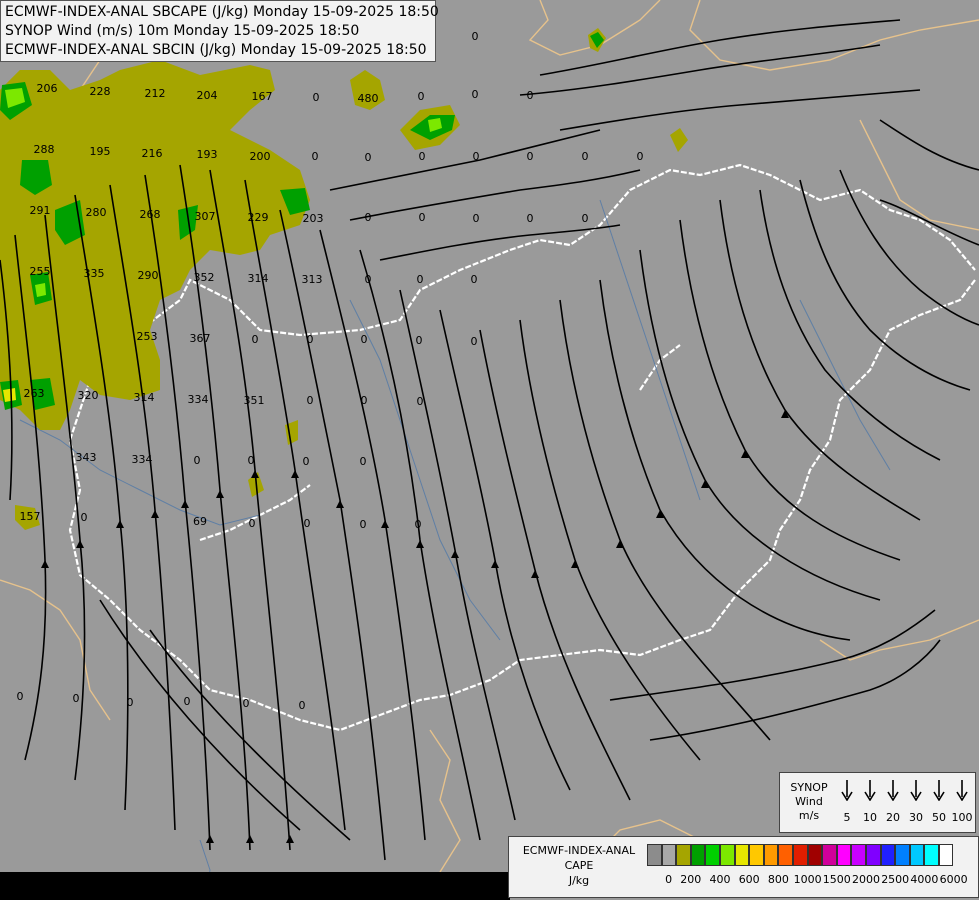 The image size is (979, 900). Describe the element at coordinates (579, 850) in the screenshot. I see `cape-legend-source: ECMWF-INDEX-ANAL` at that location.